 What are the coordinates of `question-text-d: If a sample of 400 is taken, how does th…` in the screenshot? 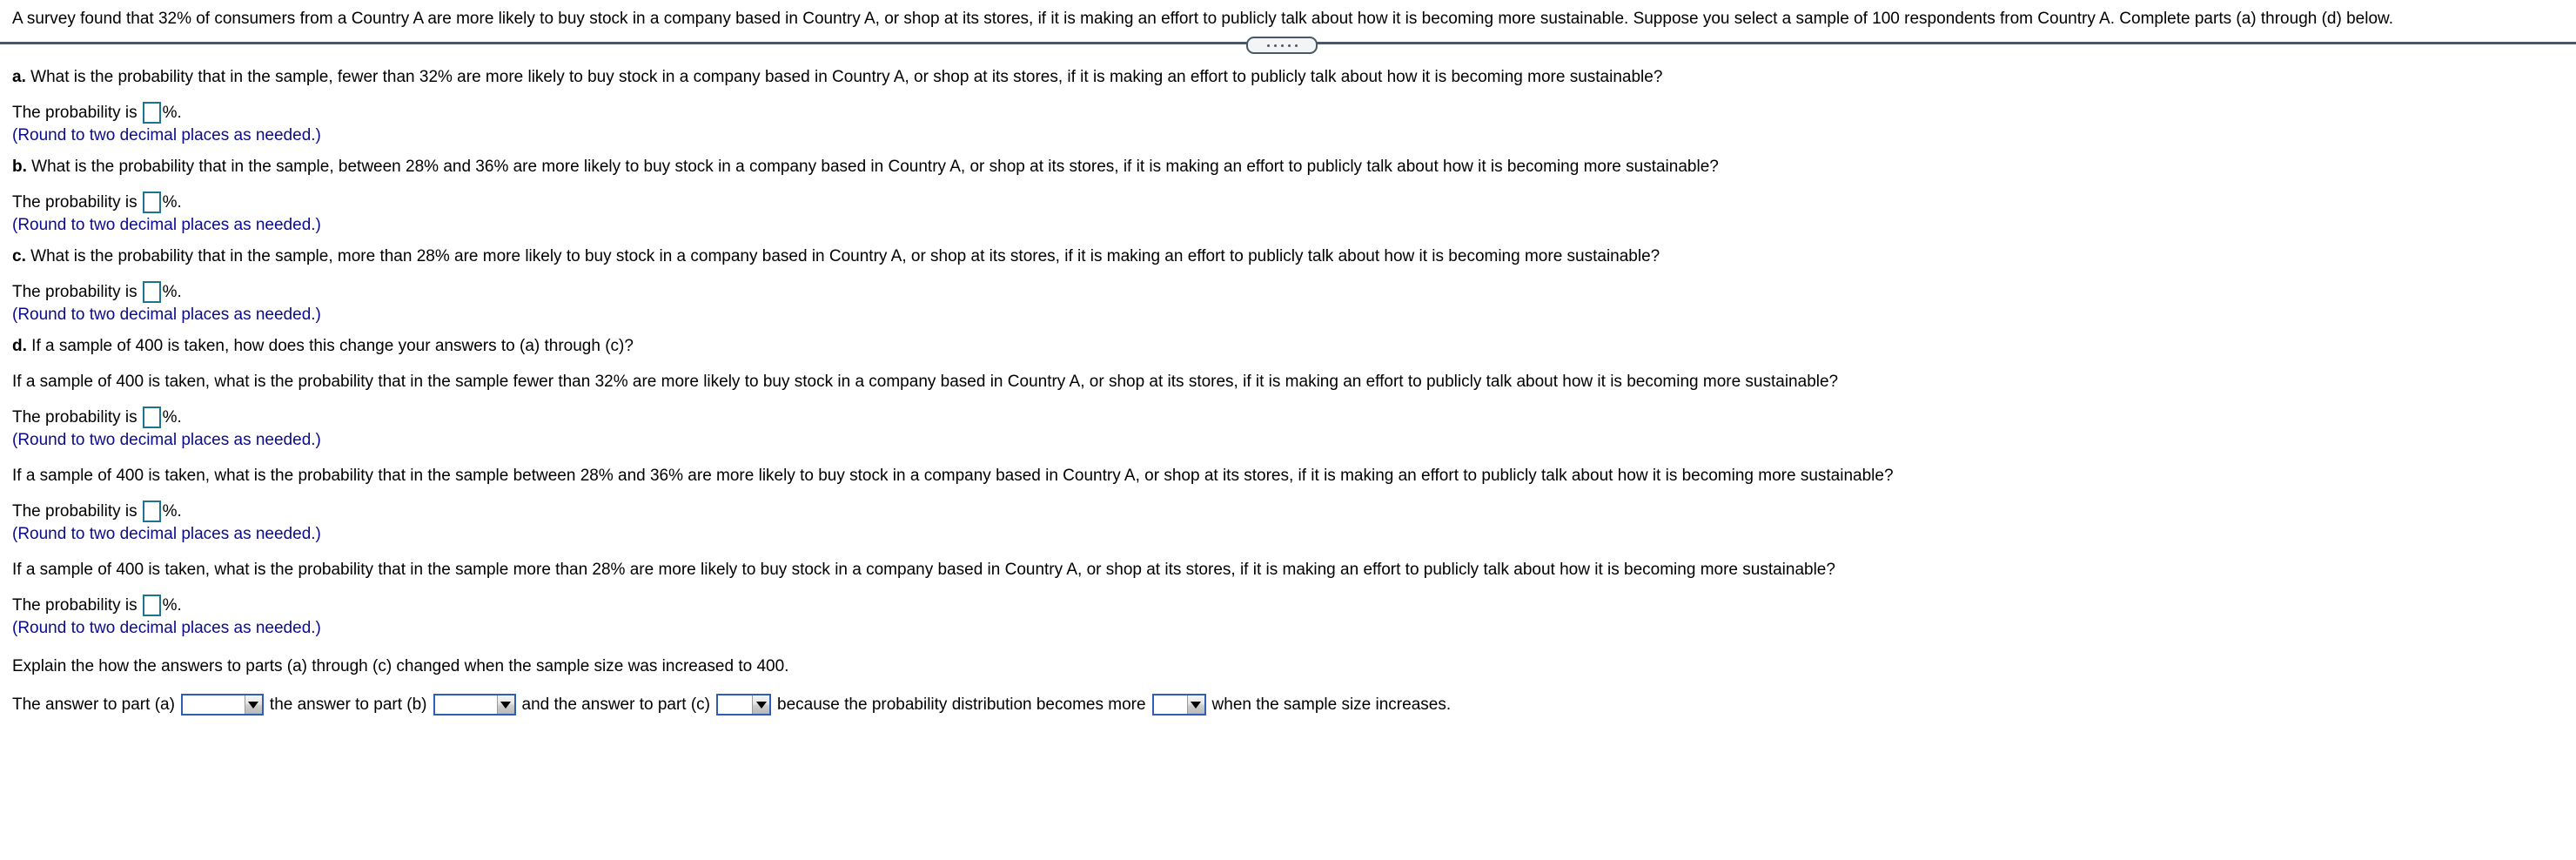 It's located at (332, 346).